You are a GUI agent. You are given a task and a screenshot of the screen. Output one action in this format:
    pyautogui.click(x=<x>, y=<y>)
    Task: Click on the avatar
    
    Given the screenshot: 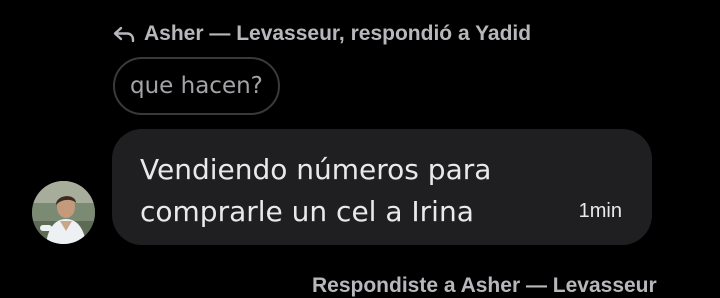 What is the action you would take?
    pyautogui.click(x=63, y=212)
    